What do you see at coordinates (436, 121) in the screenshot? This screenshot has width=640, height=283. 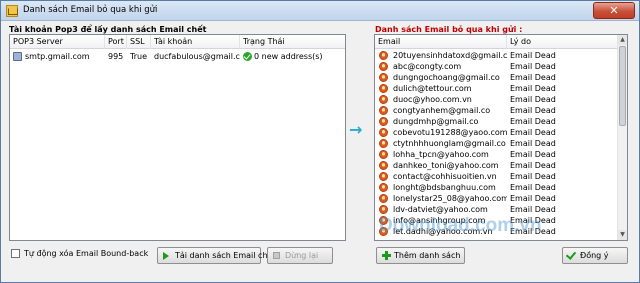 I see `email-cell: dungdmhp@gmail.co` at bounding box center [436, 121].